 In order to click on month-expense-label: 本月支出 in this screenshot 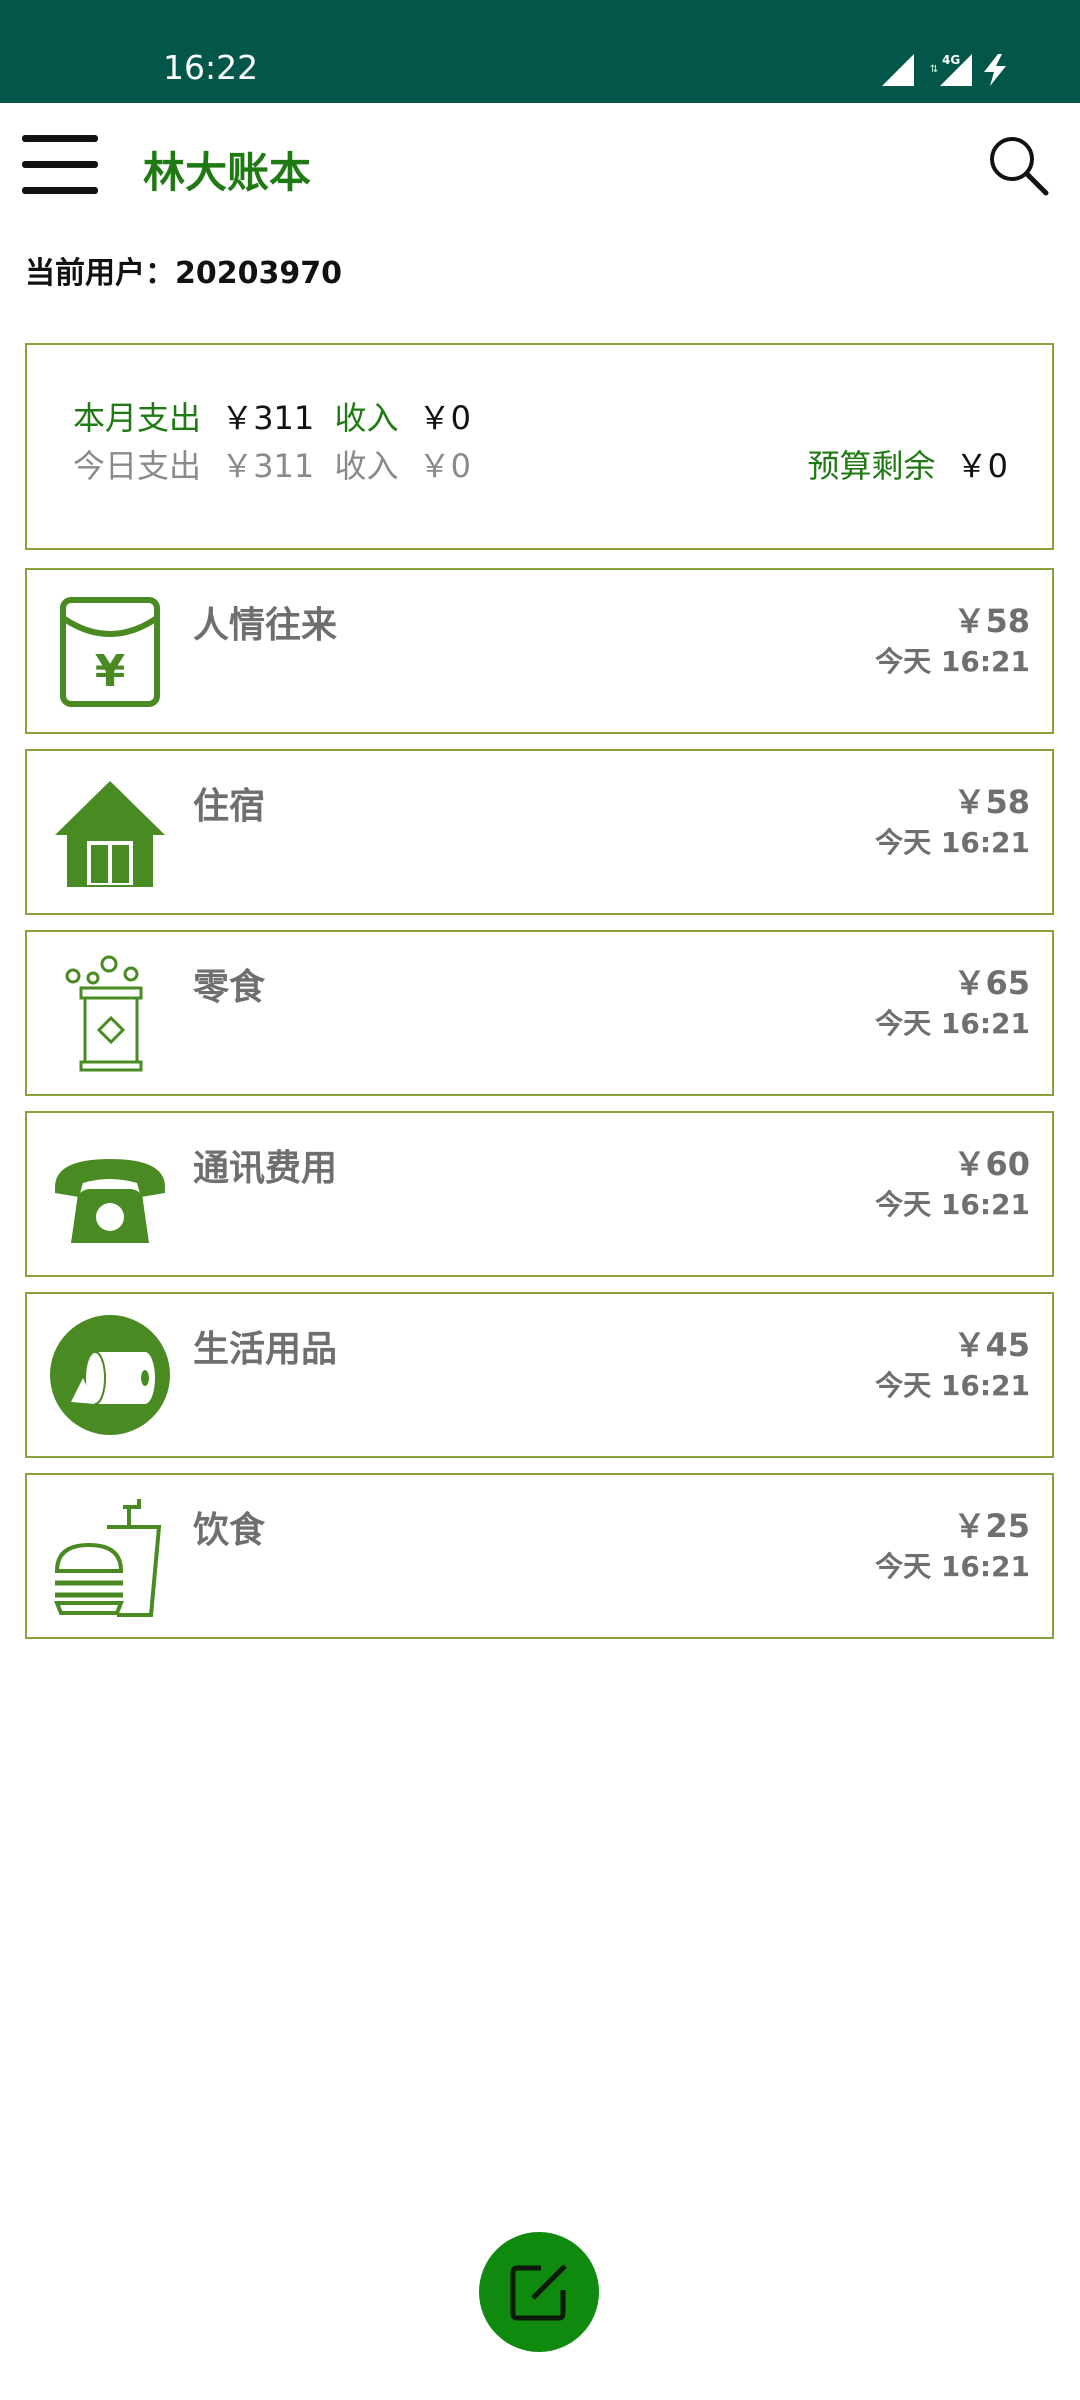, I will do `click(137, 418)`.